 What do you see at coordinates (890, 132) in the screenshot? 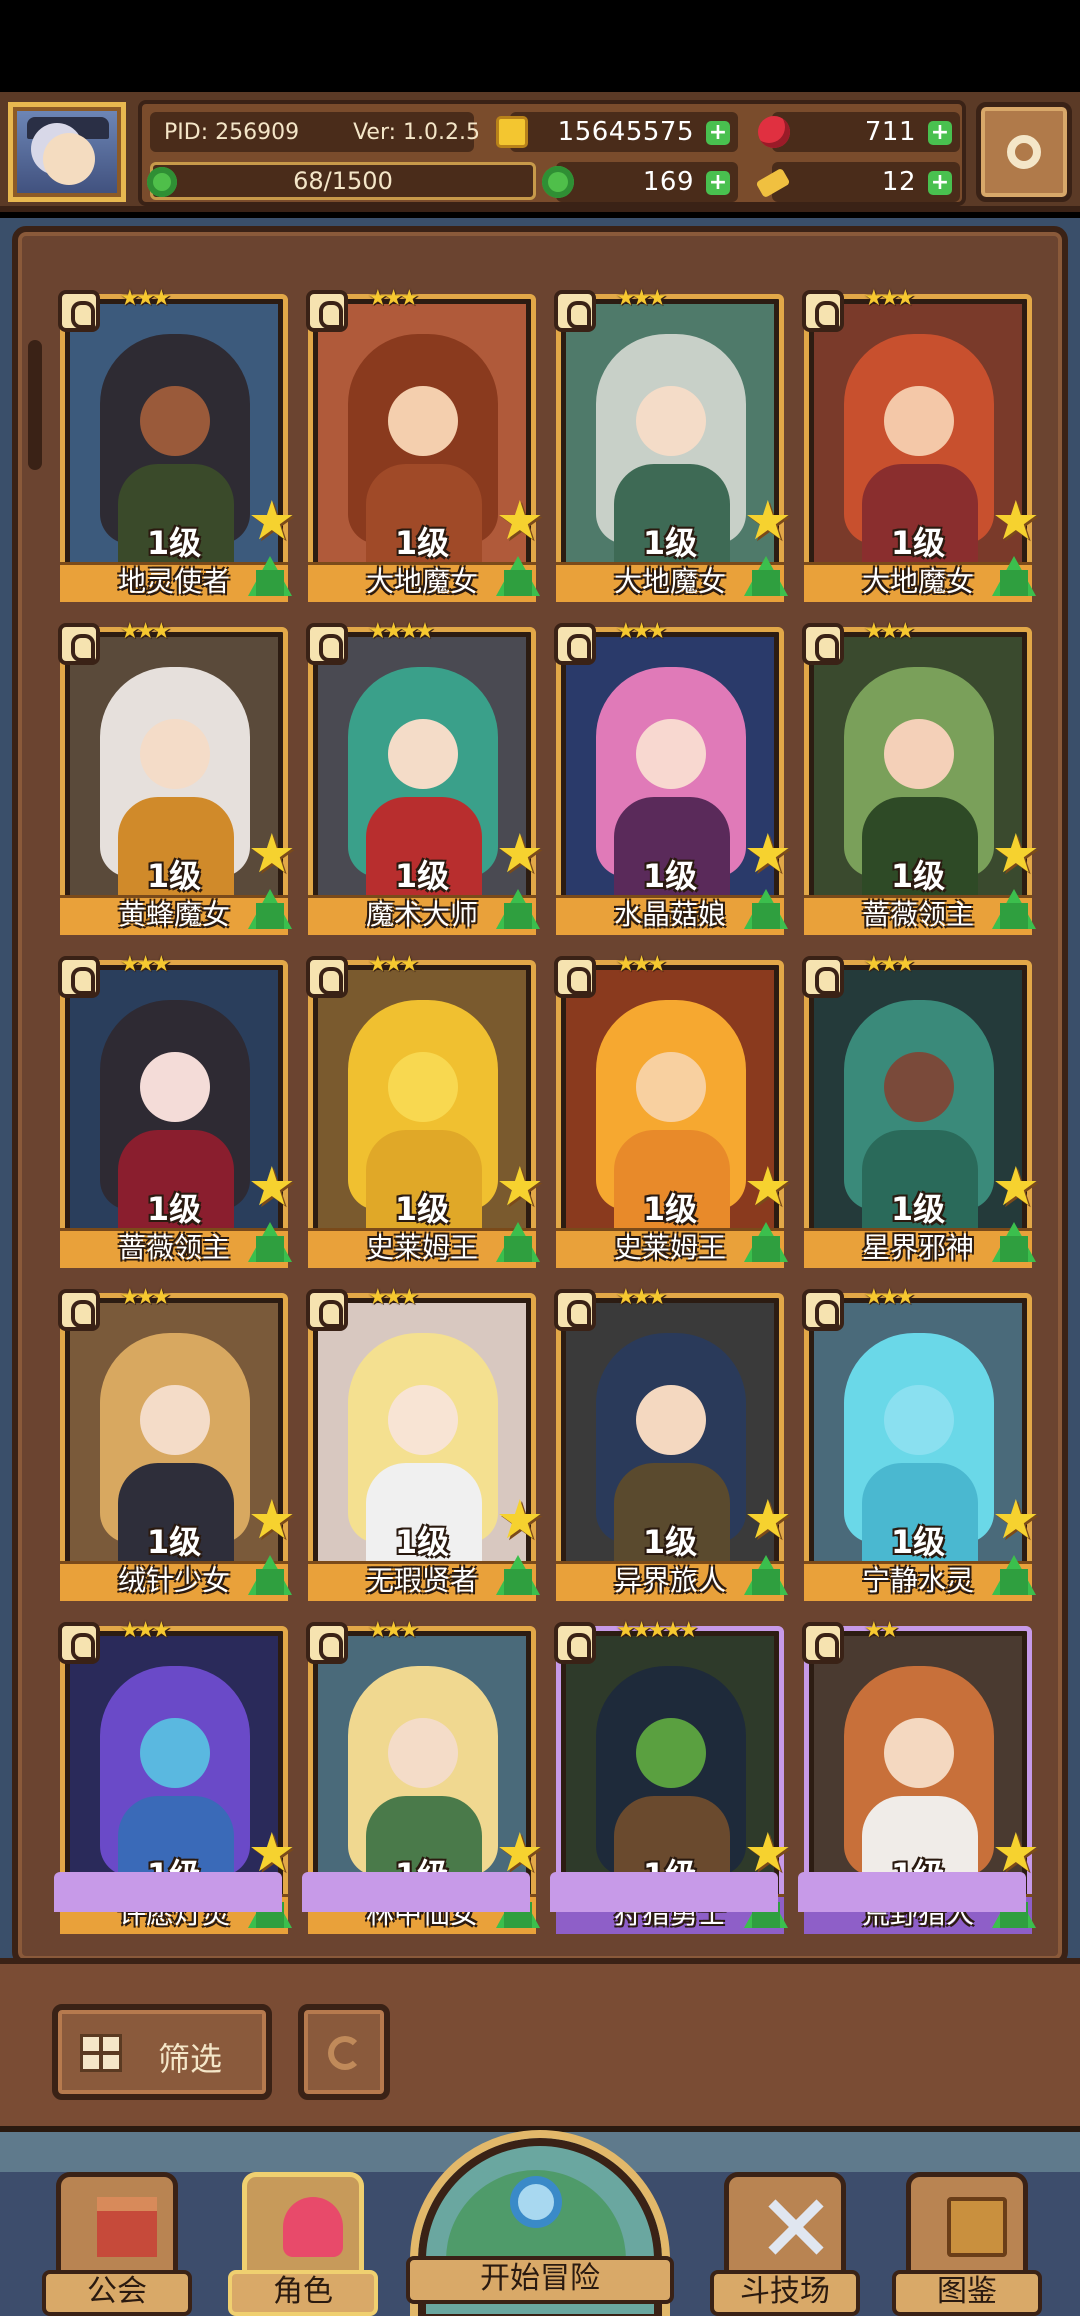
I see `ruby-value: 711` at bounding box center [890, 132].